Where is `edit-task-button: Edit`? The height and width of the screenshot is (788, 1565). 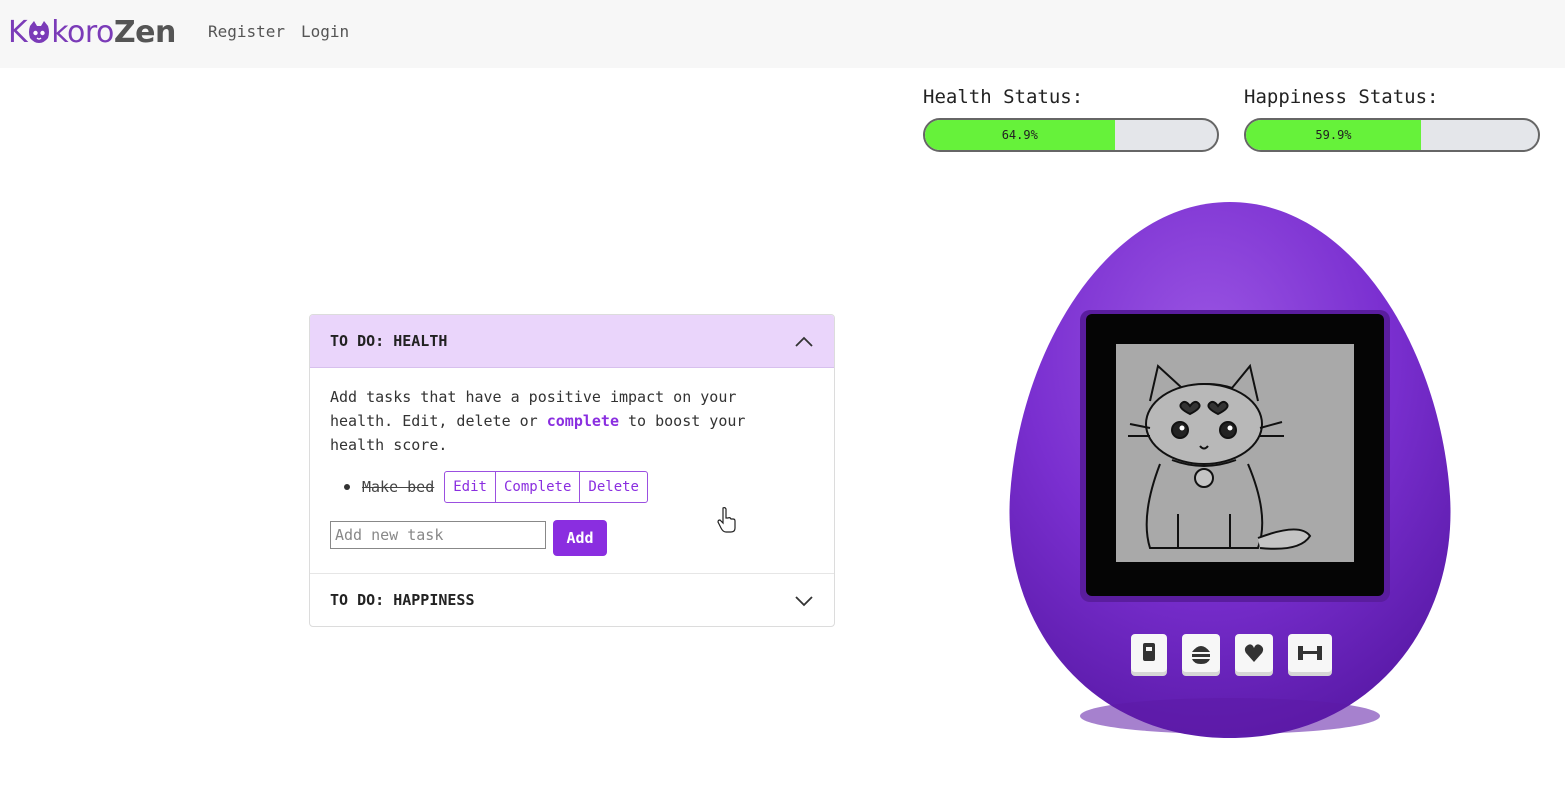
edit-task-button: Edit is located at coordinates (470, 487).